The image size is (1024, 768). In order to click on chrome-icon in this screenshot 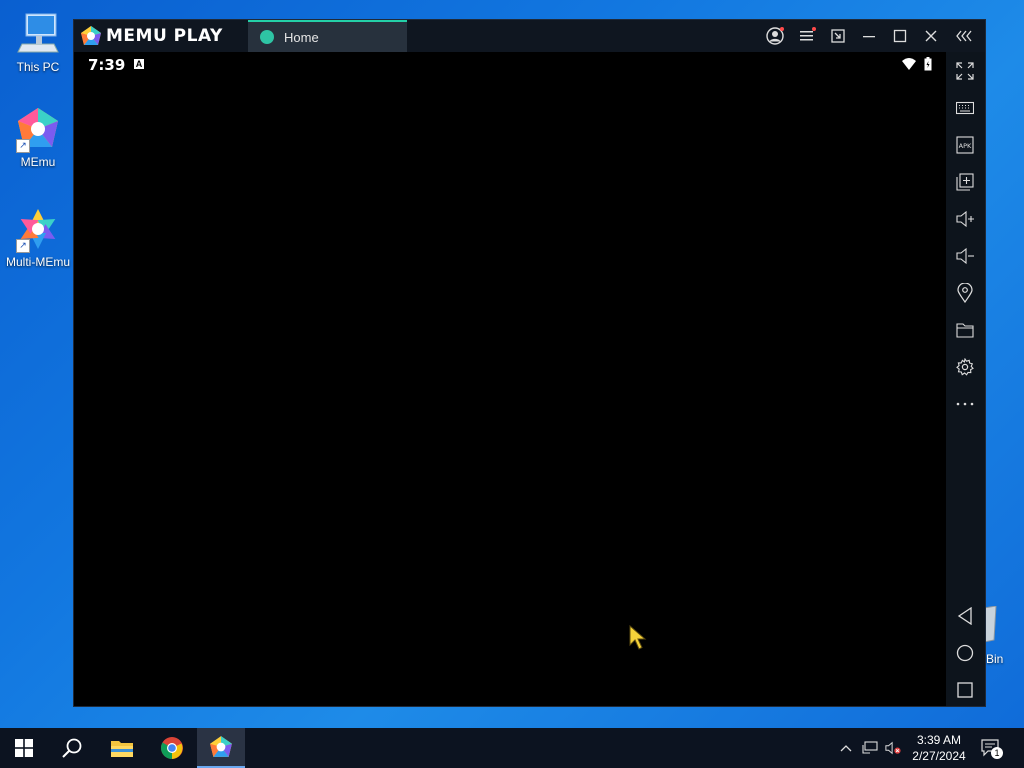, I will do `click(172, 748)`.